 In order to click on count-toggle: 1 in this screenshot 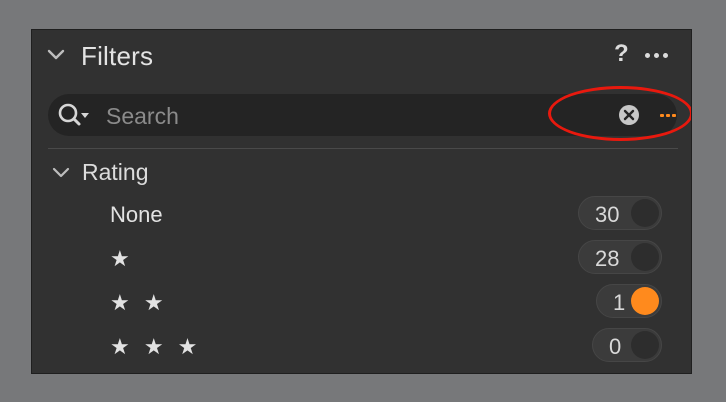, I will do `click(629, 301)`.